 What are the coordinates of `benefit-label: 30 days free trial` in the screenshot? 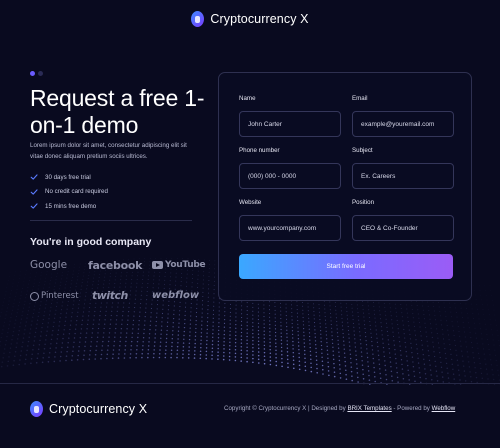 It's located at (68, 177).